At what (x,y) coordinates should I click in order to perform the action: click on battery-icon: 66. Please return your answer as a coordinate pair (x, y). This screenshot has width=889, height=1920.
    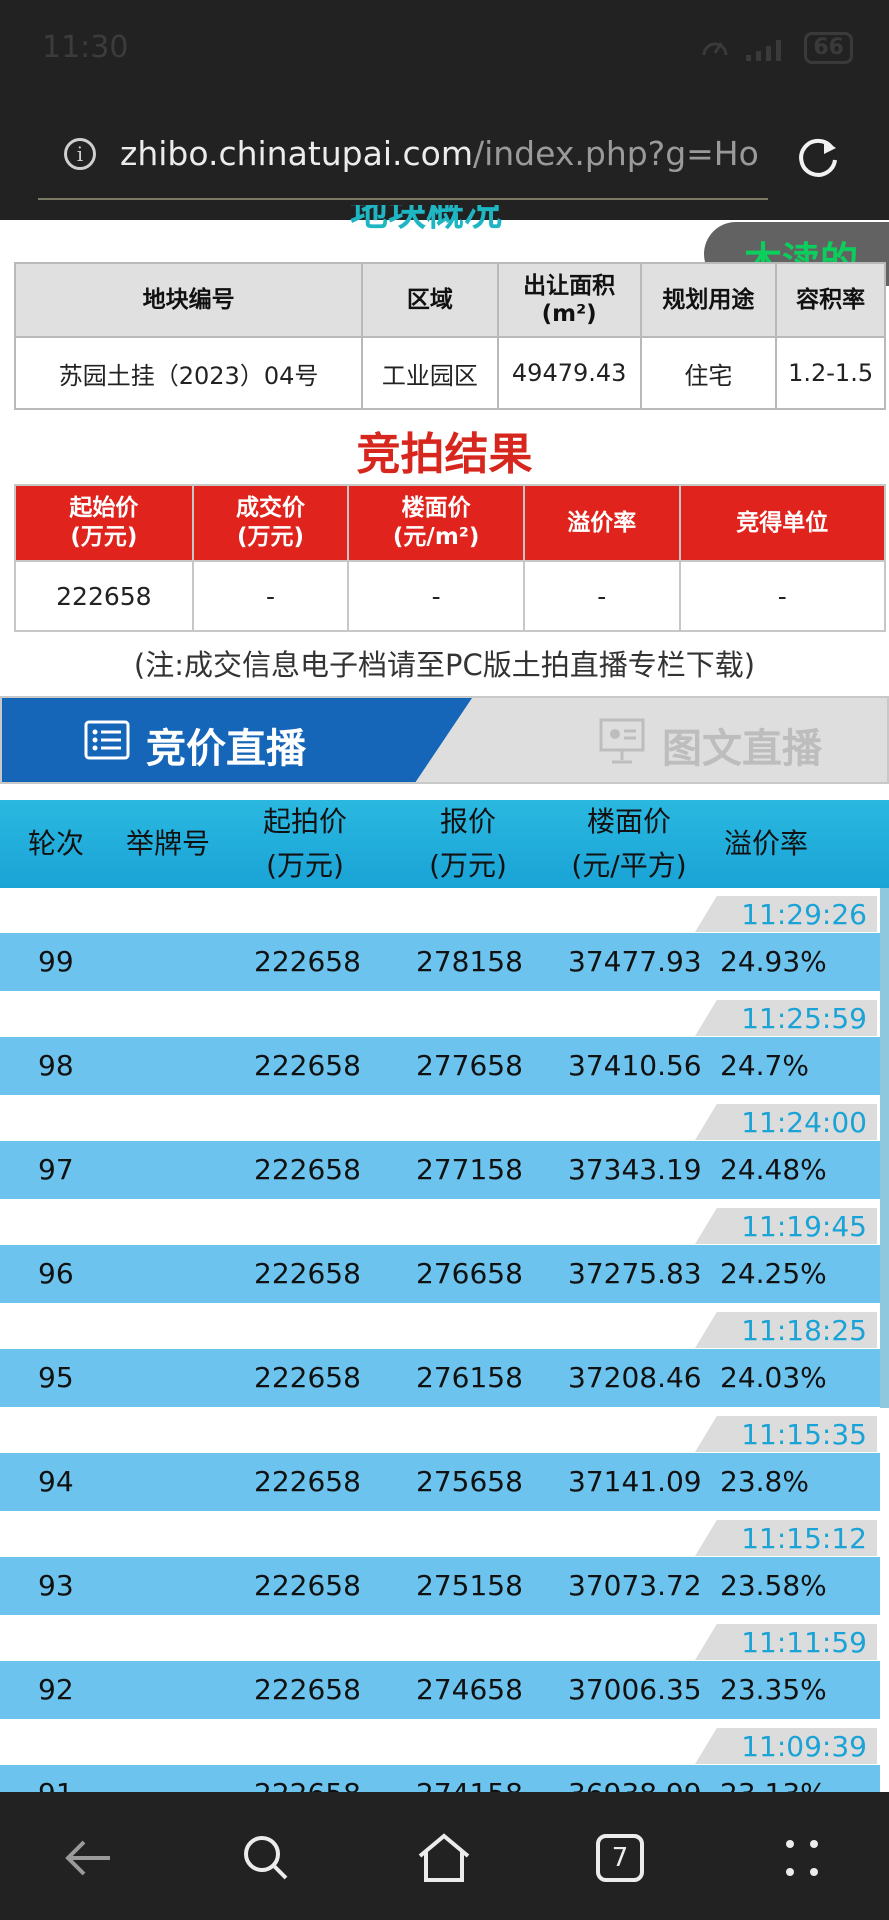
    Looking at the image, I should click on (828, 48).